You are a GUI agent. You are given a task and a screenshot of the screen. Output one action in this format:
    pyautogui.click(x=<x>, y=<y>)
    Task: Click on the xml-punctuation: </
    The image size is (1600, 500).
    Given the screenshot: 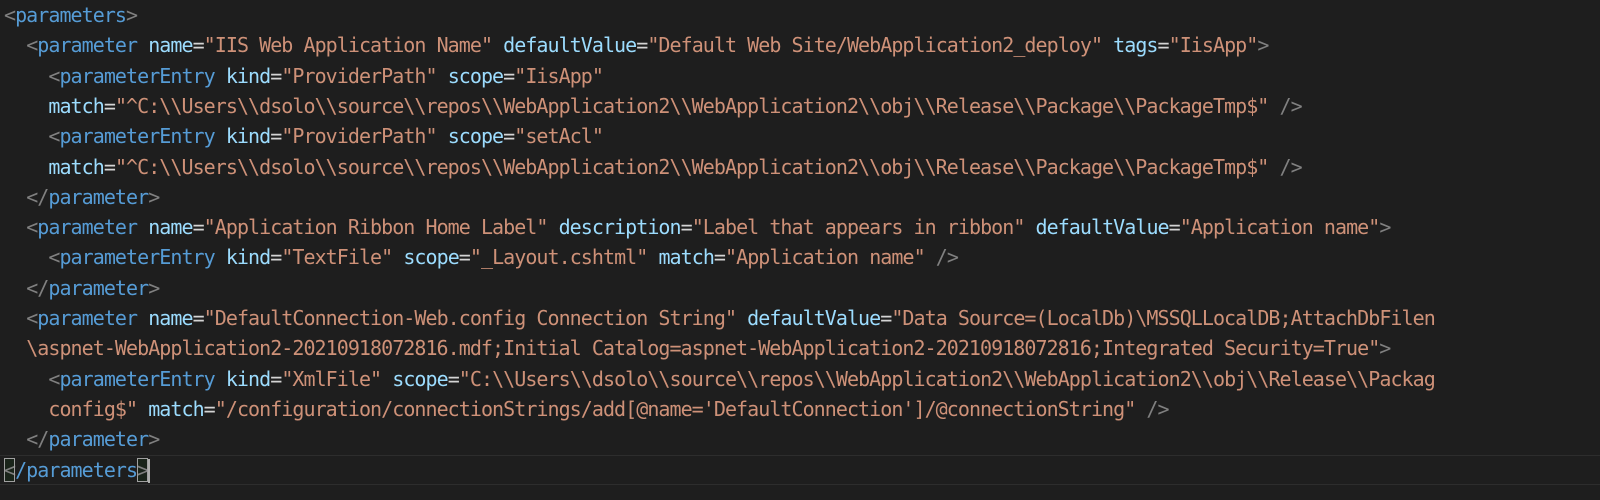 What is the action you would take?
    pyautogui.click(x=37, y=196)
    